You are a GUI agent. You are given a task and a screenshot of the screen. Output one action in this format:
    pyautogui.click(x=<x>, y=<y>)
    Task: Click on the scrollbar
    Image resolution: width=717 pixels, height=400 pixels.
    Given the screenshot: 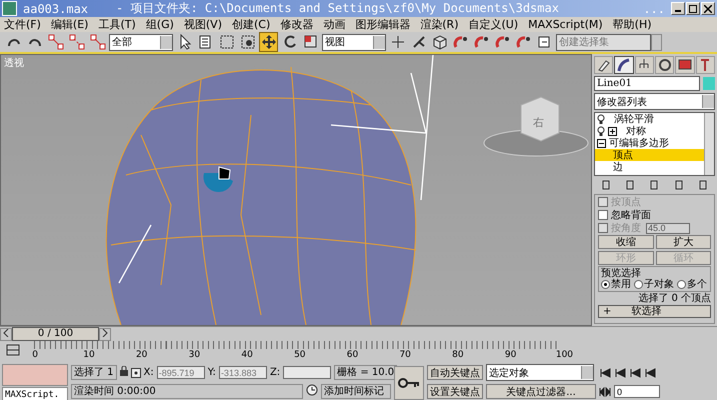 What is the action you would take?
    pyautogui.click(x=709, y=144)
    